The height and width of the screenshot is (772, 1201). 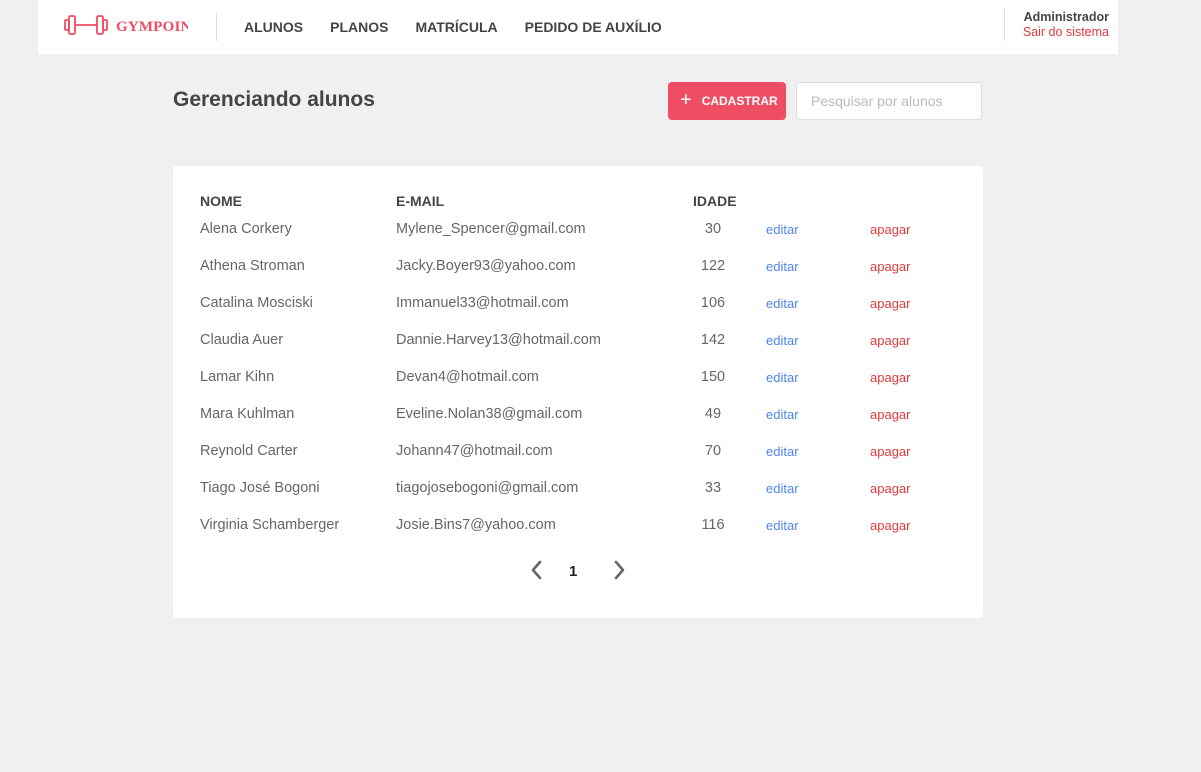 What do you see at coordinates (713, 229) in the screenshot?
I see `student-age: 30` at bounding box center [713, 229].